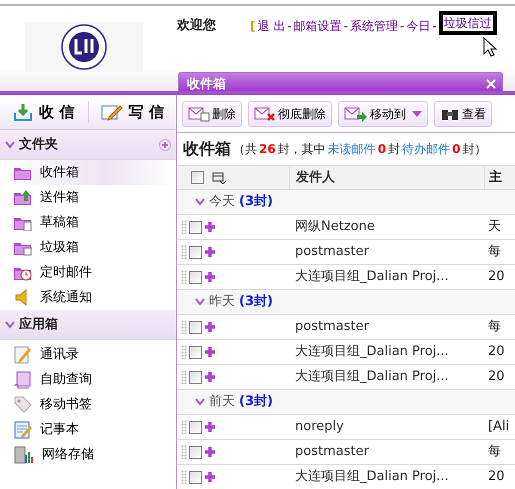  Describe the element at coordinates (374, 25) in the screenshot. I see `header-link: 系统管理` at that location.